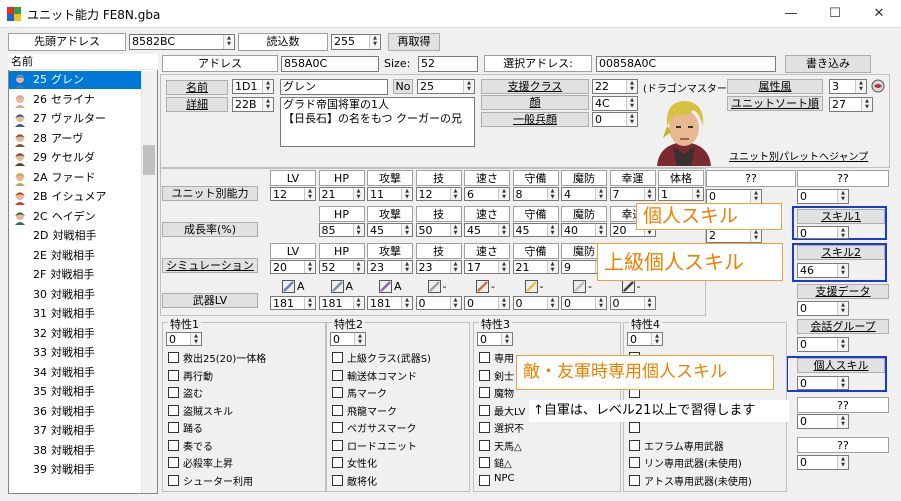 This screenshot has height=501, width=901. Describe the element at coordinates (487, 267) in the screenshot. I see `sim-input: 17 ▲ ▼` at that location.